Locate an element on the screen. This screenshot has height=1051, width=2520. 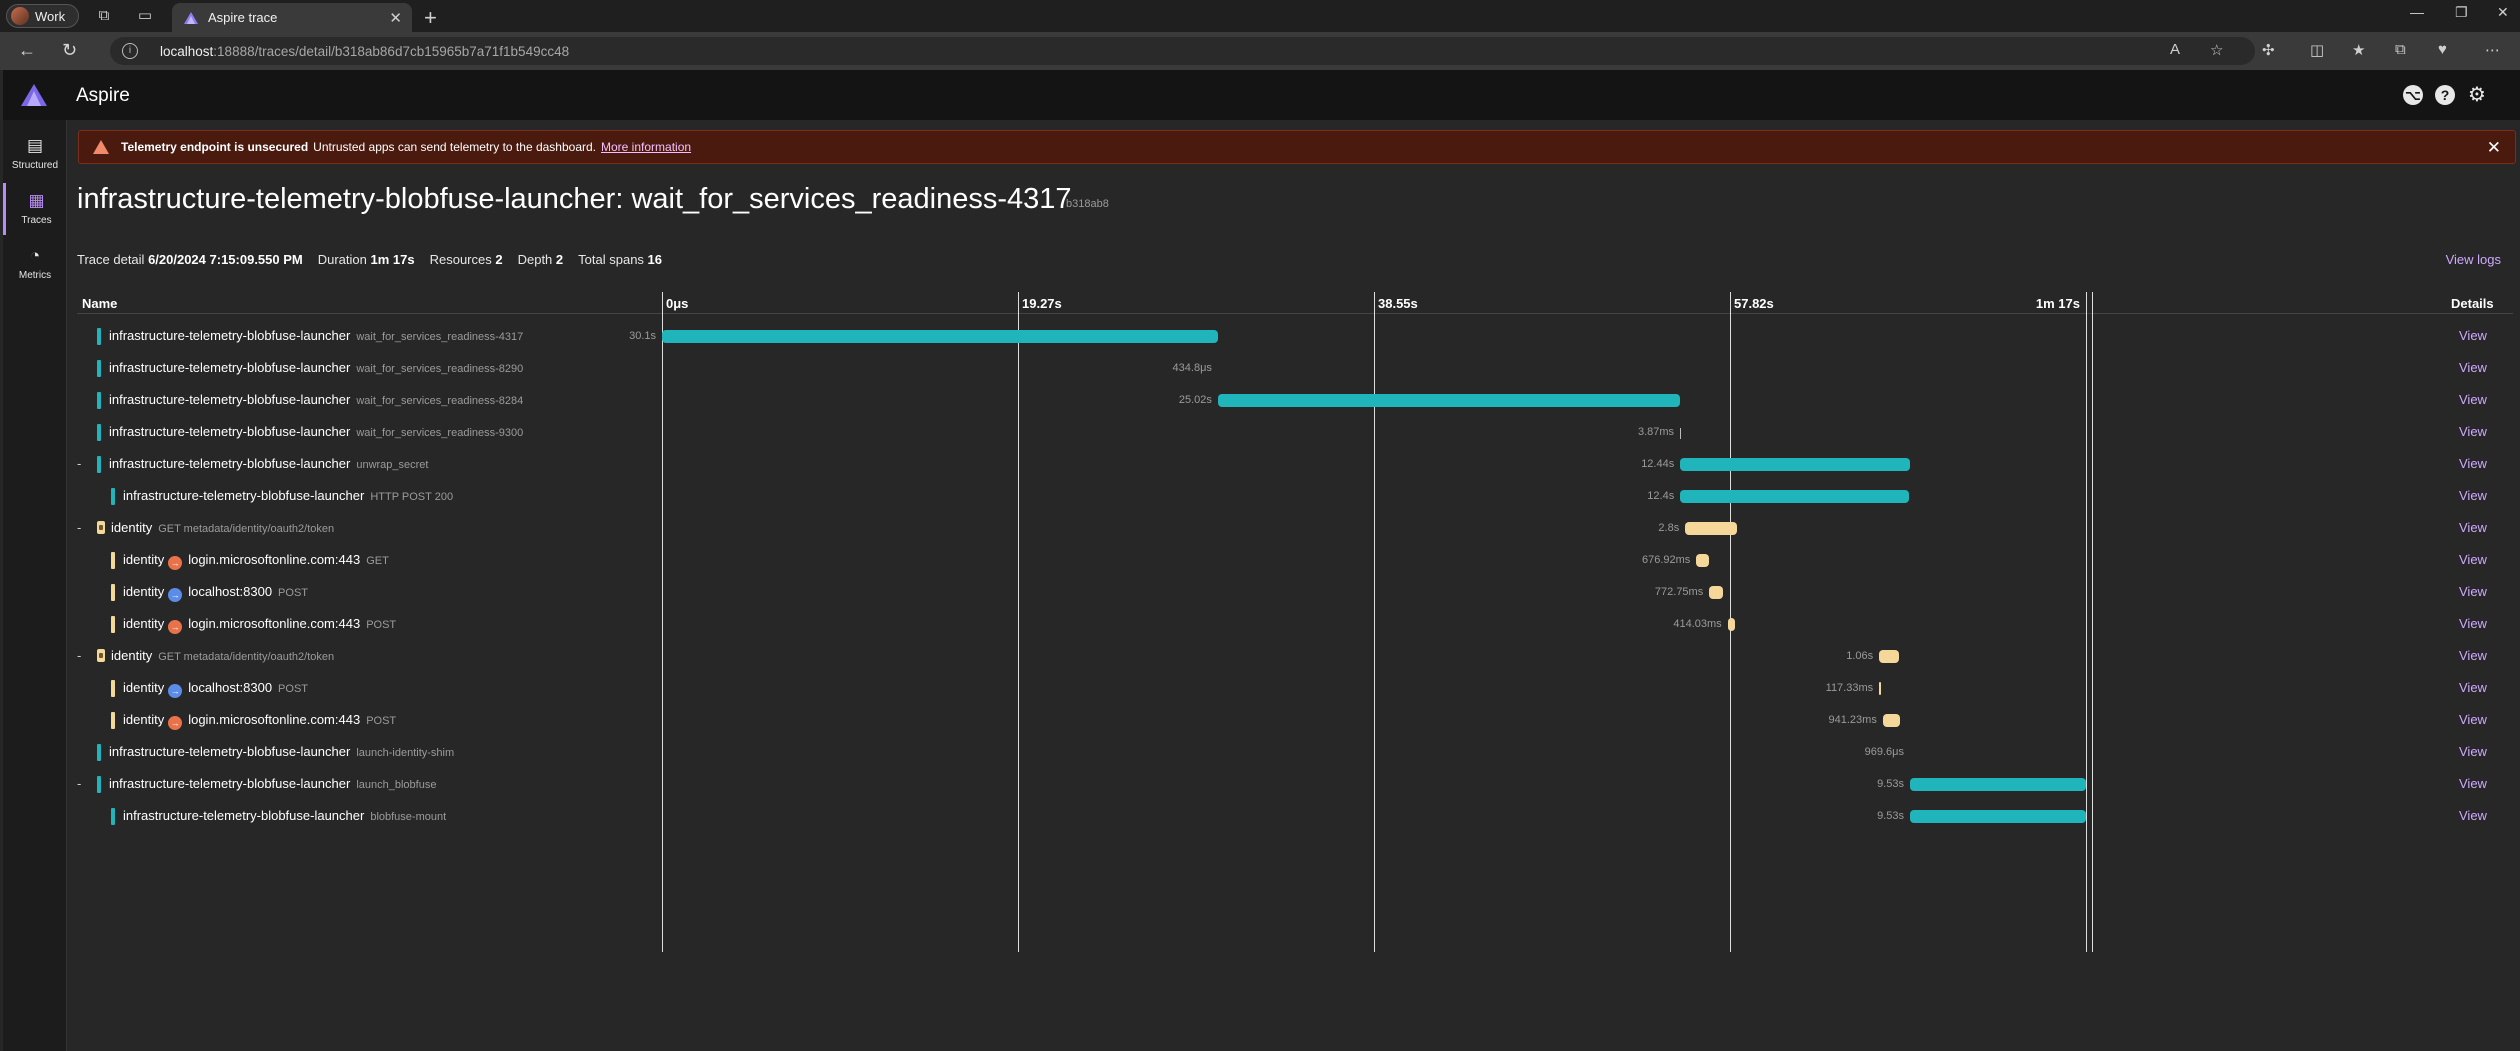
sidebar-item-metrics: ◔ Metrics is located at coordinates (35, 264).